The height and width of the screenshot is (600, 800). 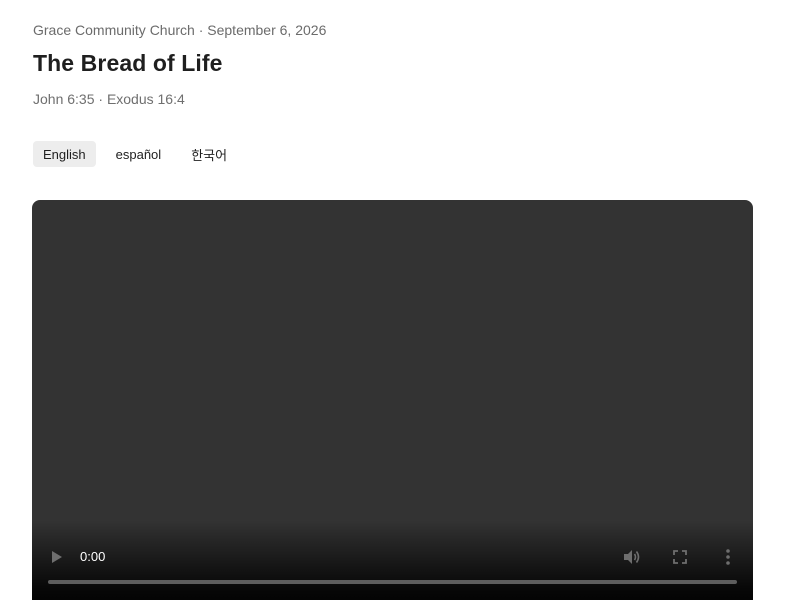 What do you see at coordinates (64, 154) in the screenshot?
I see `language-tab-english: English` at bounding box center [64, 154].